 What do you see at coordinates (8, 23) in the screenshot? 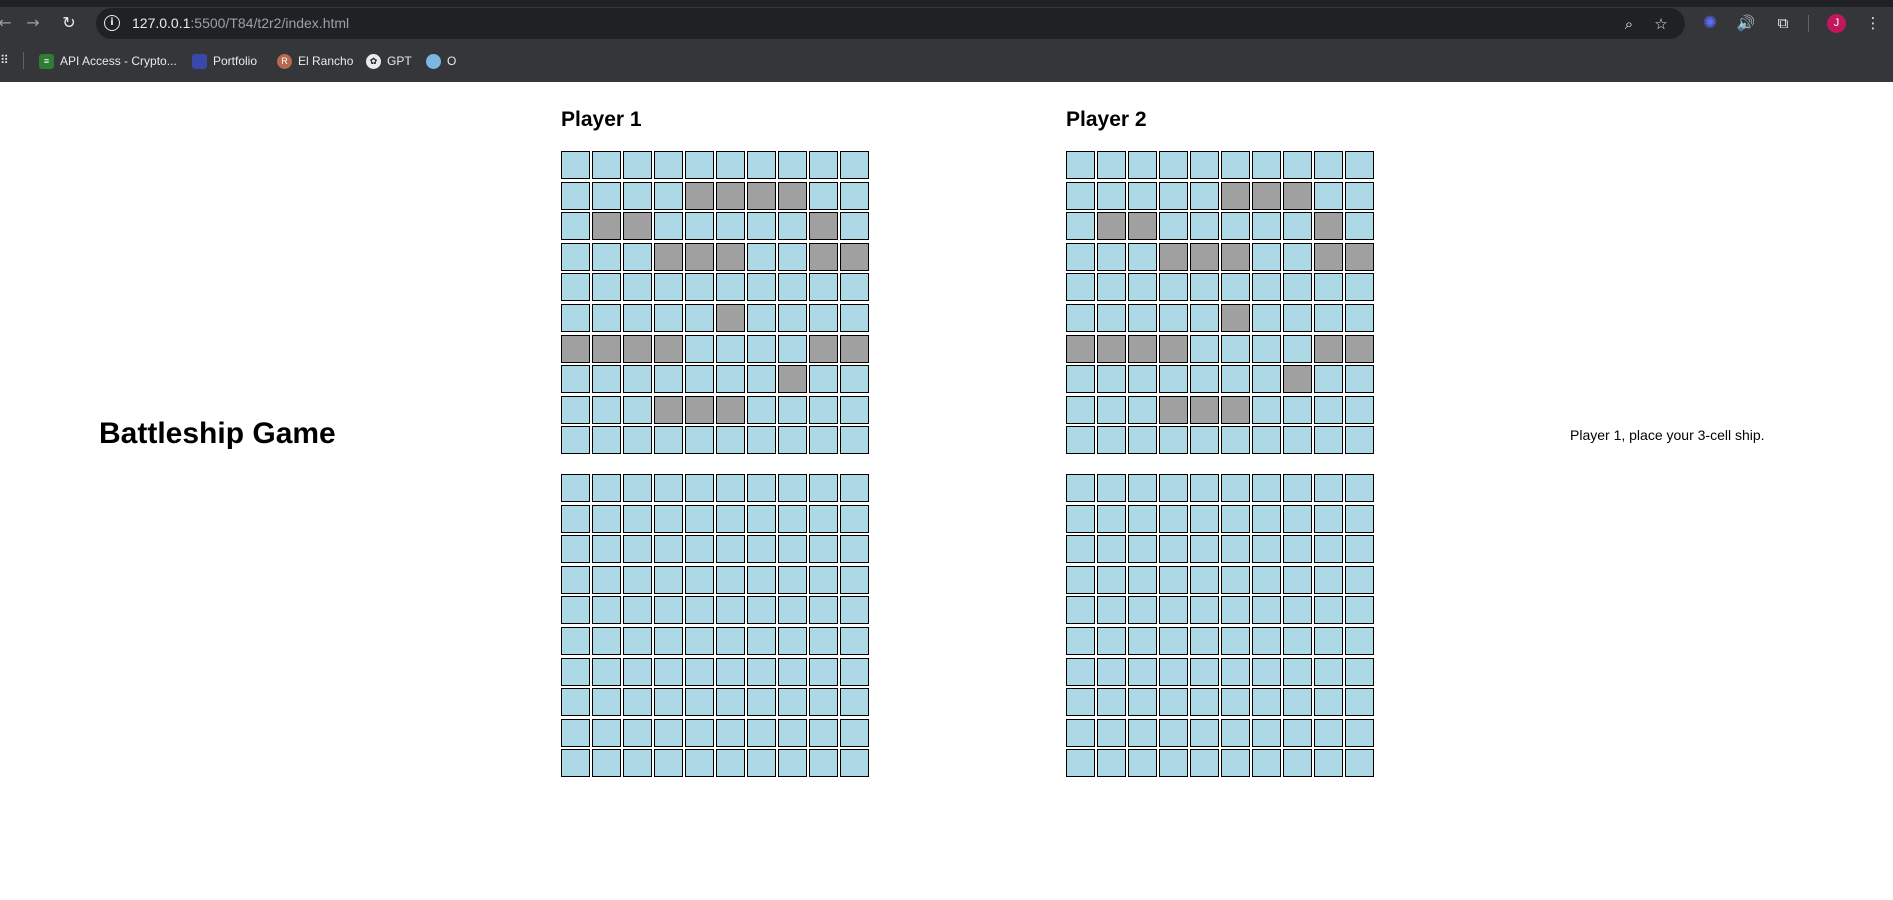
I see `back-button: ←` at bounding box center [8, 23].